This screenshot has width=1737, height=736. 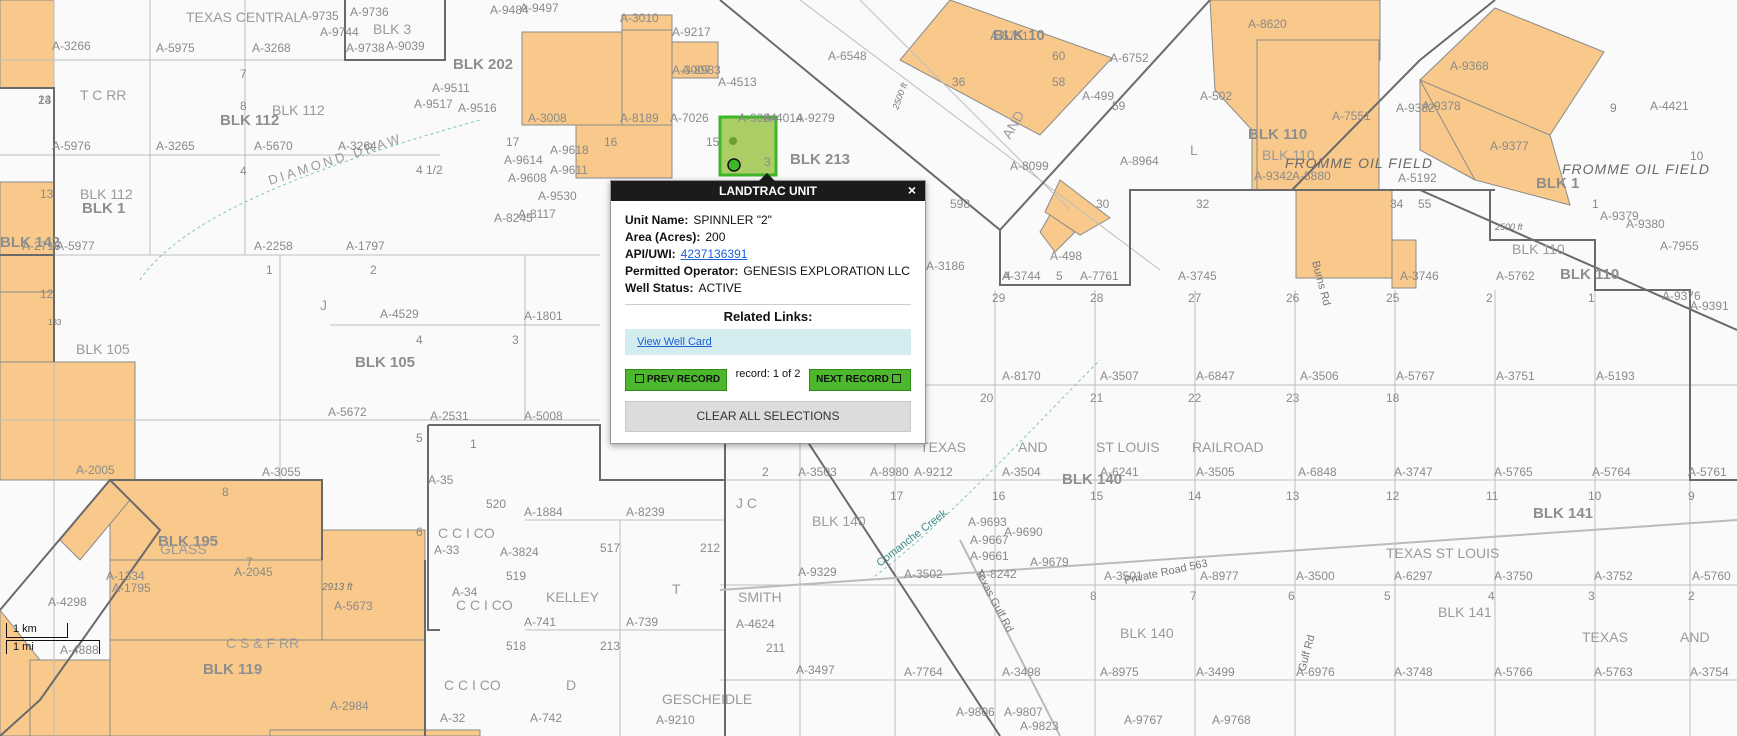 What do you see at coordinates (860, 380) in the screenshot?
I see `next-record-button: NEXT RECORD` at bounding box center [860, 380].